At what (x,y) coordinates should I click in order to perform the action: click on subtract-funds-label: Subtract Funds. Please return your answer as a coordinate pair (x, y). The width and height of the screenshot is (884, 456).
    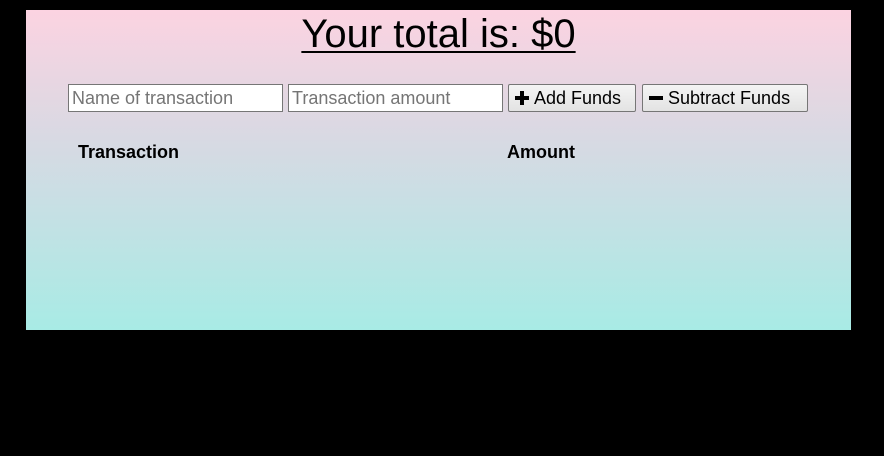
    Looking at the image, I should click on (729, 97).